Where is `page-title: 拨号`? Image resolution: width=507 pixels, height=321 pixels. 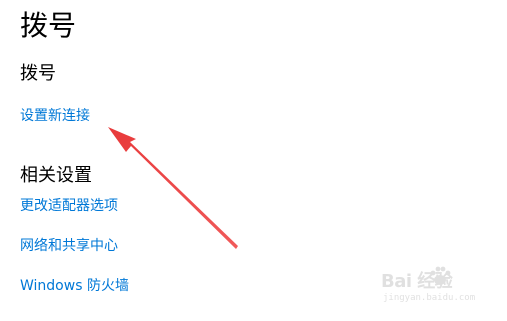
page-title: 拨号 is located at coordinates (48, 25).